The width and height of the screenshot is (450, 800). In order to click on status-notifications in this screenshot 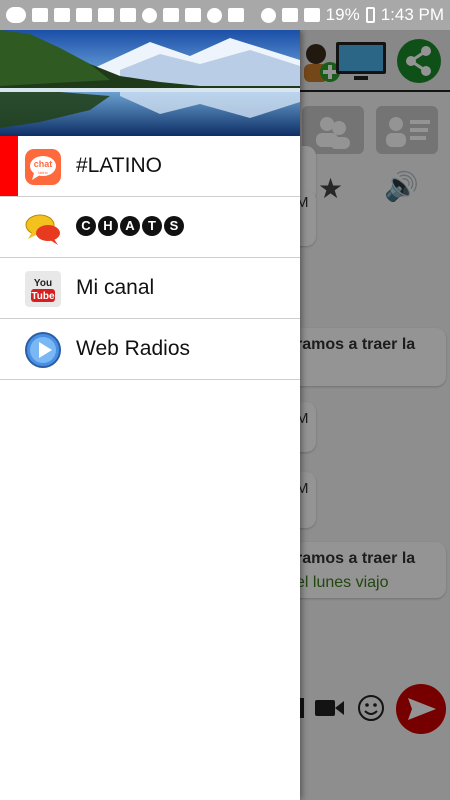, I will do `click(133, 15)`.